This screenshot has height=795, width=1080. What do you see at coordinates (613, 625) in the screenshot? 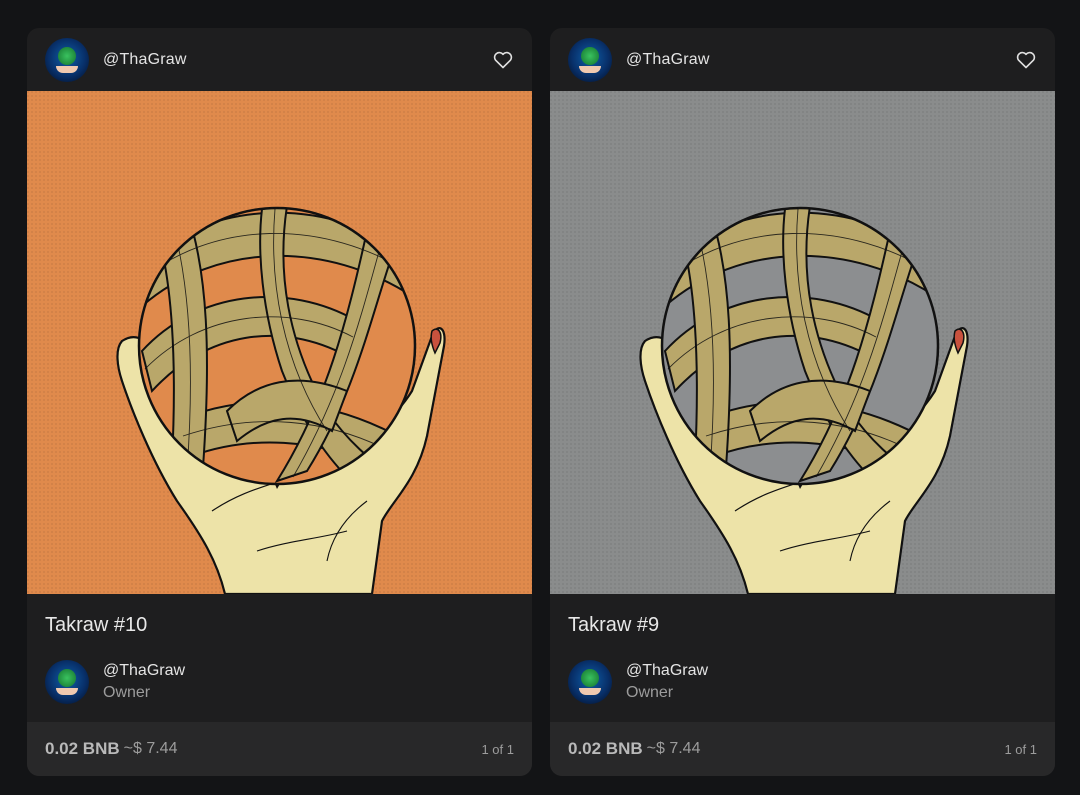
I see `nft-title: Takraw #9` at bounding box center [613, 625].